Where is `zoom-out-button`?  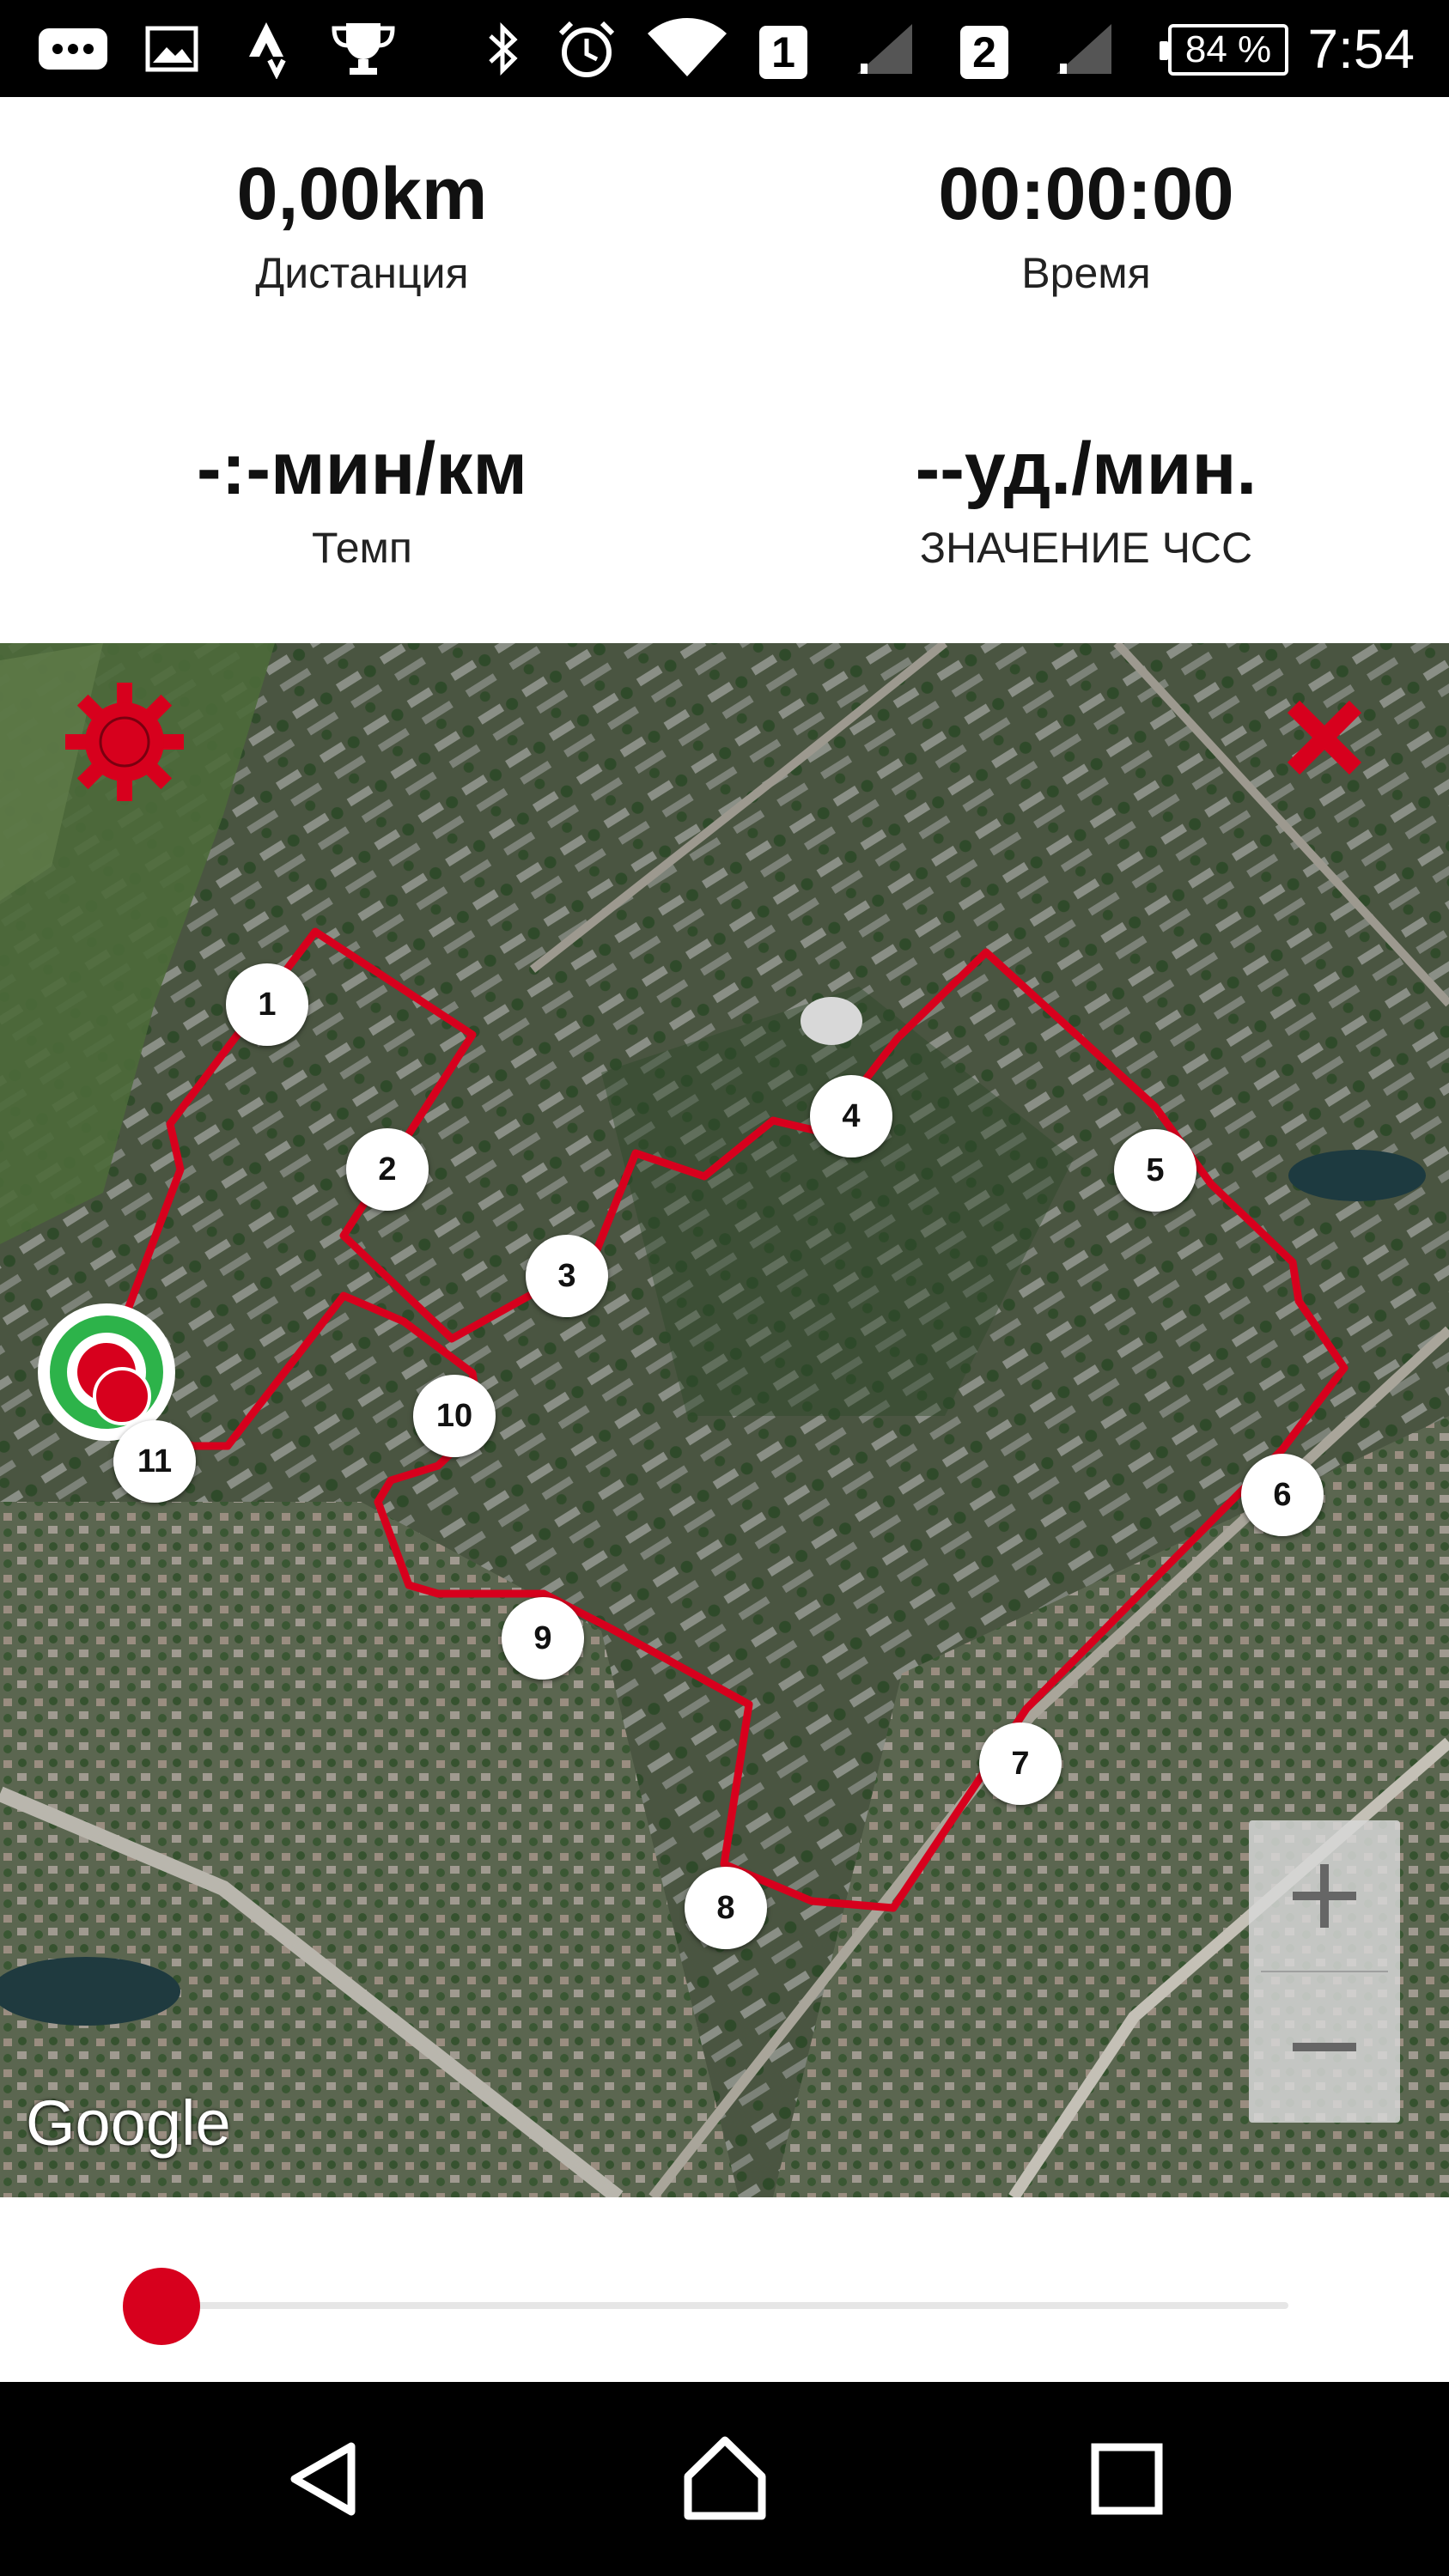 zoom-out-button is located at coordinates (1324, 2047).